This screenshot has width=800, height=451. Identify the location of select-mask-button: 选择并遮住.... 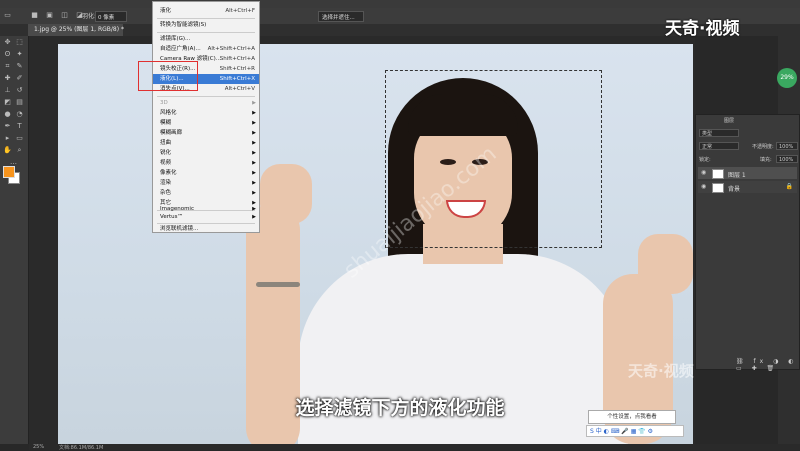
(341, 16).